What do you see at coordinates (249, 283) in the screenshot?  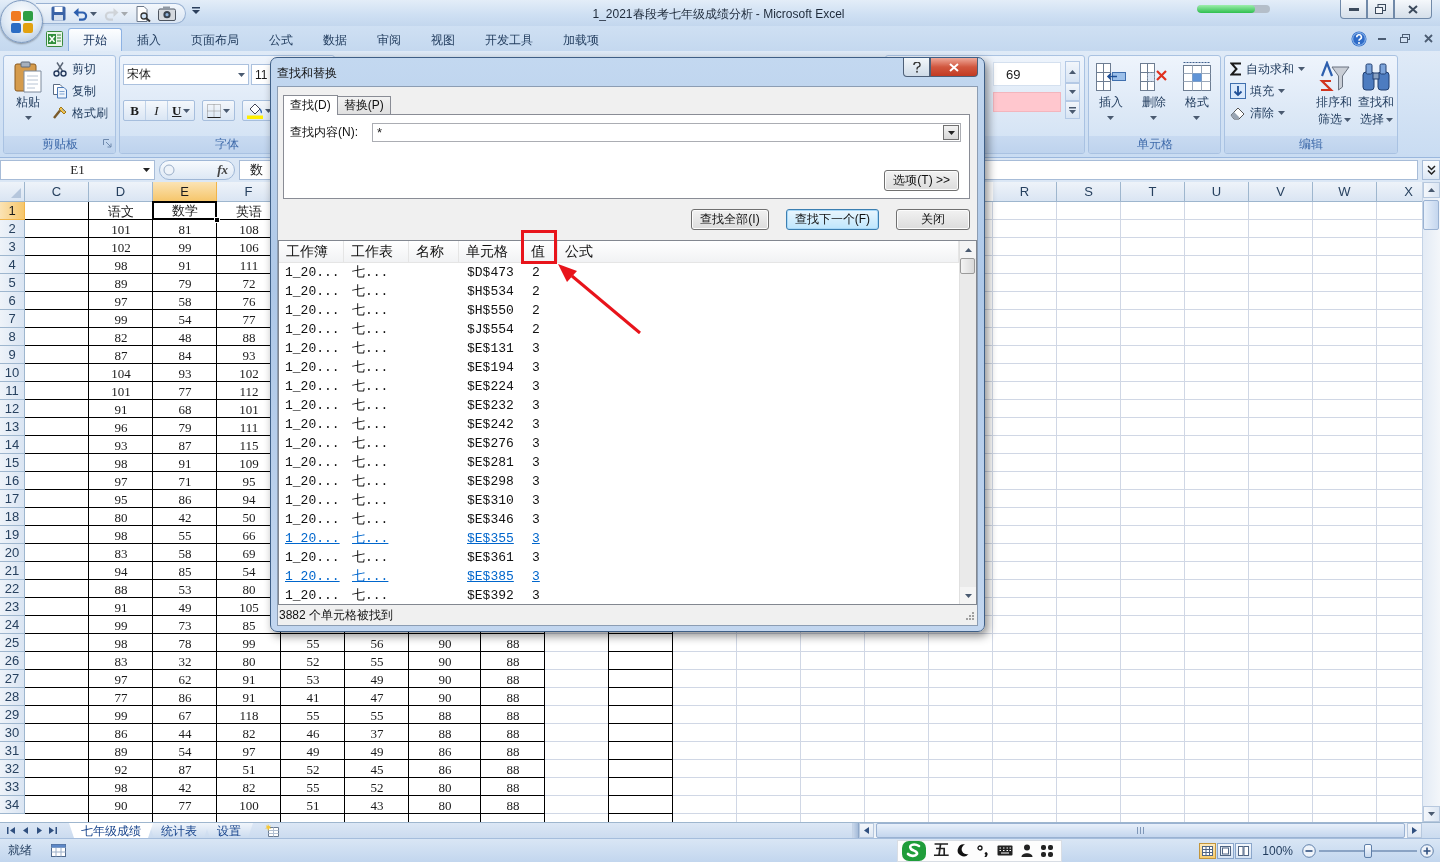 I see `table-cell: 72` at bounding box center [249, 283].